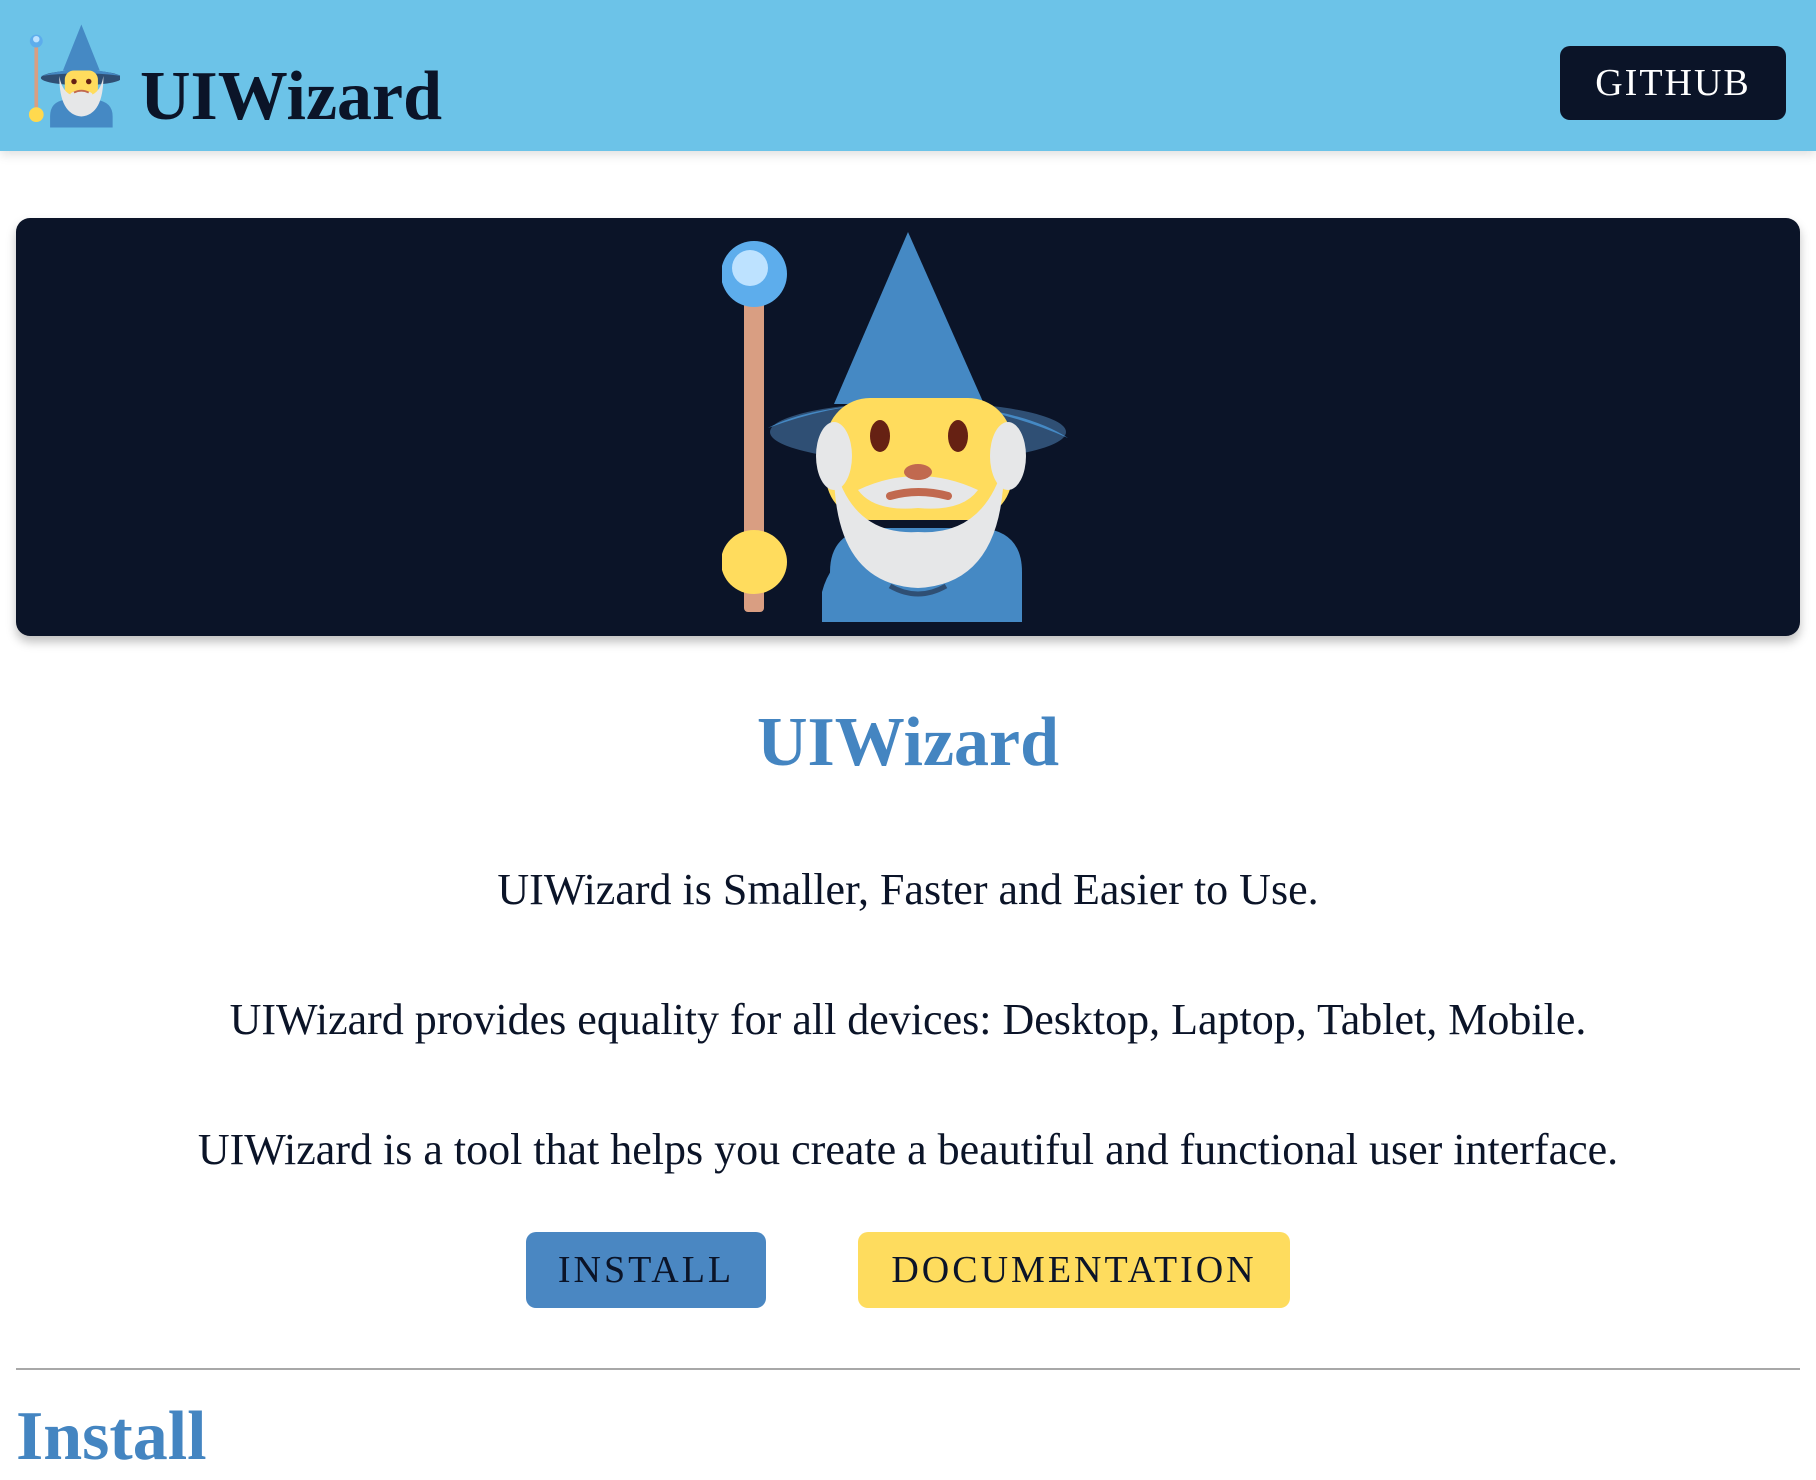 Image resolution: width=1816 pixels, height=1480 pixels. What do you see at coordinates (646, 1270) in the screenshot?
I see `install-button: INSTALL` at bounding box center [646, 1270].